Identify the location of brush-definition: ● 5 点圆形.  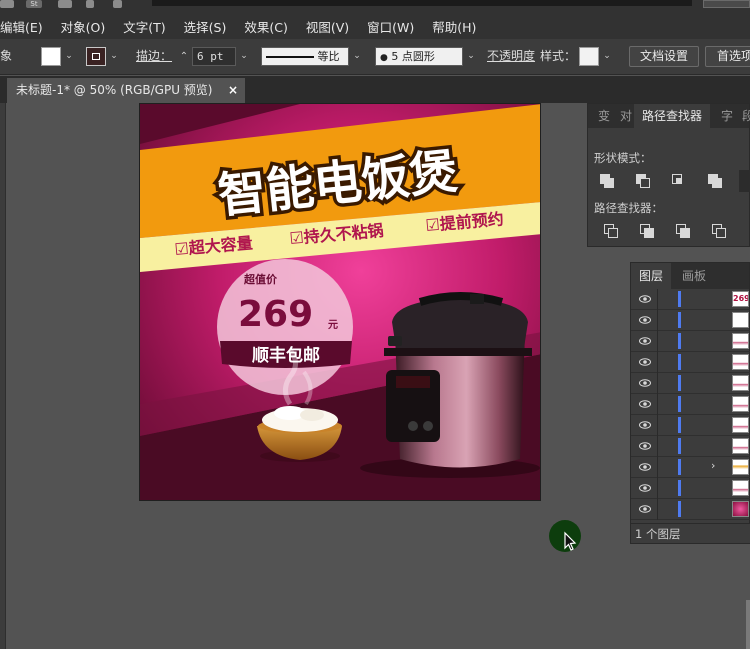
(419, 56).